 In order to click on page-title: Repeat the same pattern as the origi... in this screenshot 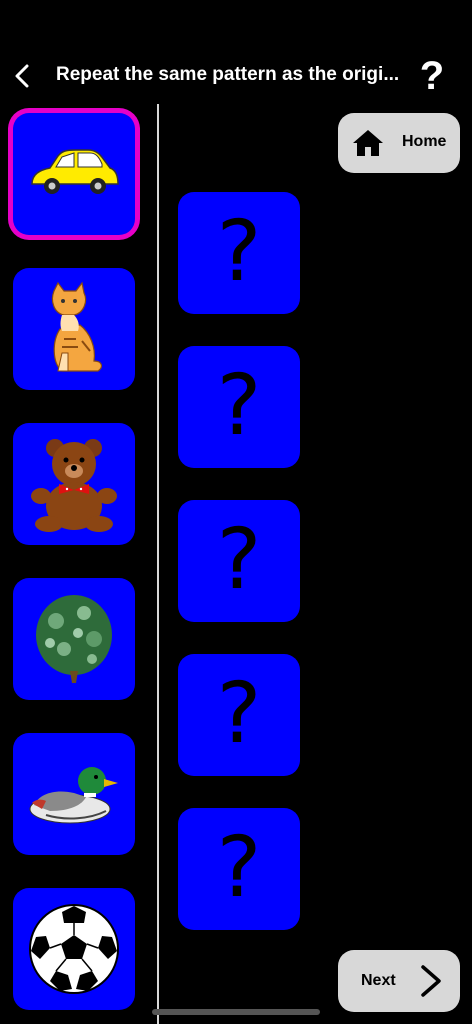, I will do `click(228, 74)`.